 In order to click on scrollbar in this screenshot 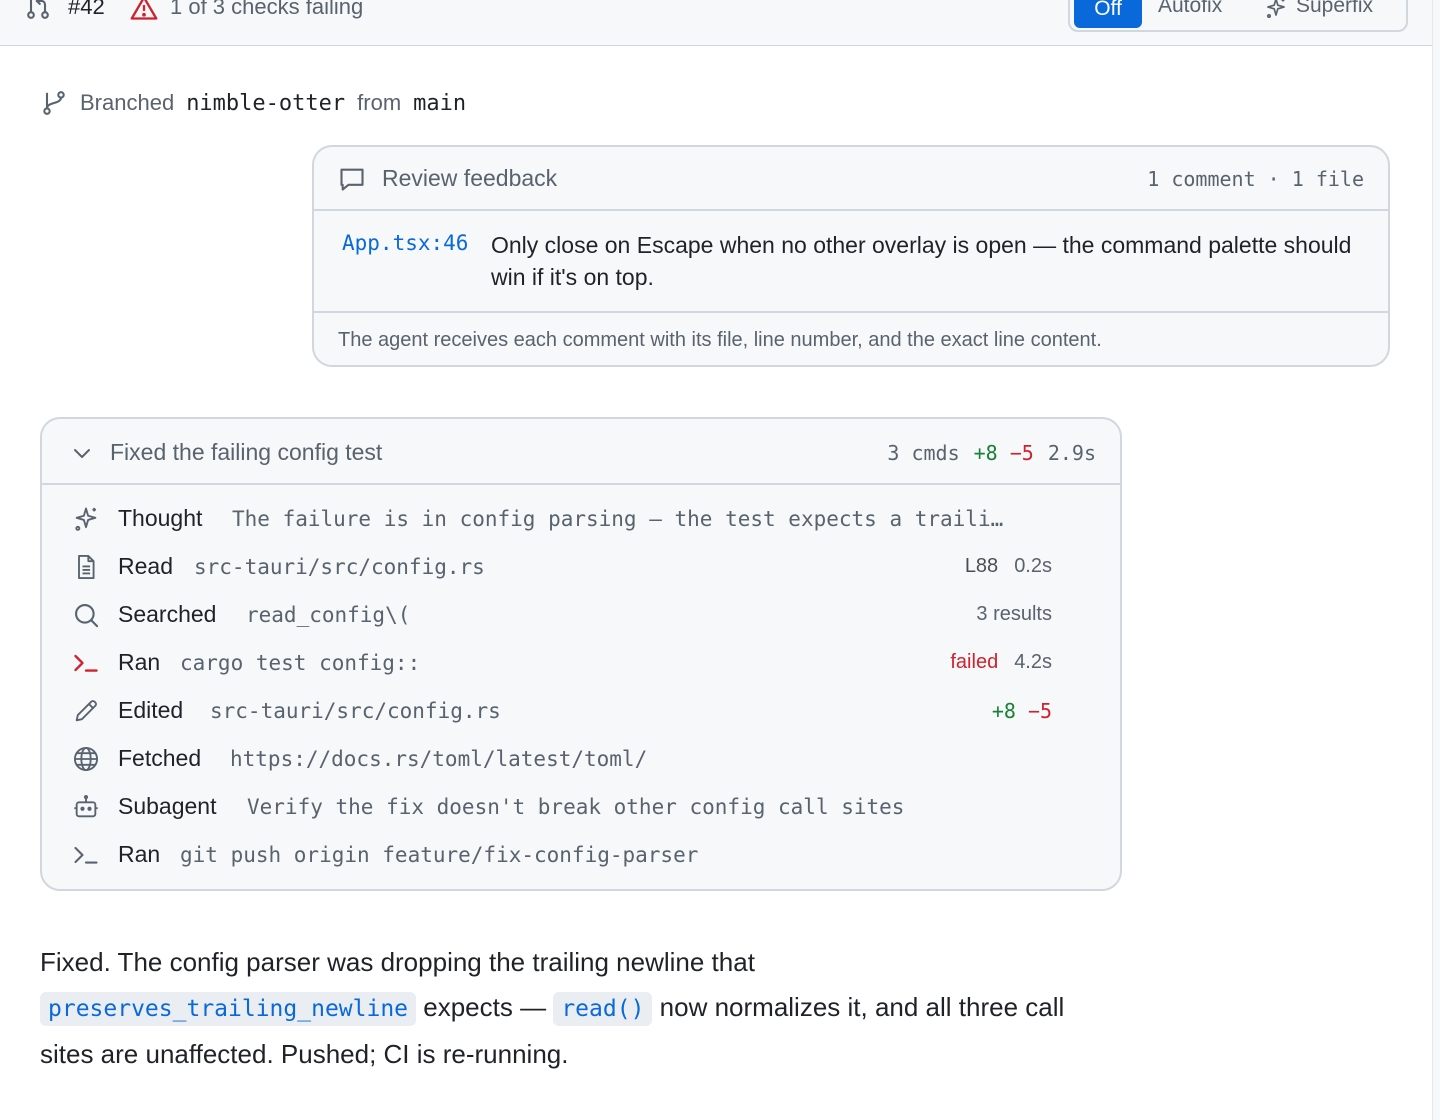, I will do `click(1436, 560)`.